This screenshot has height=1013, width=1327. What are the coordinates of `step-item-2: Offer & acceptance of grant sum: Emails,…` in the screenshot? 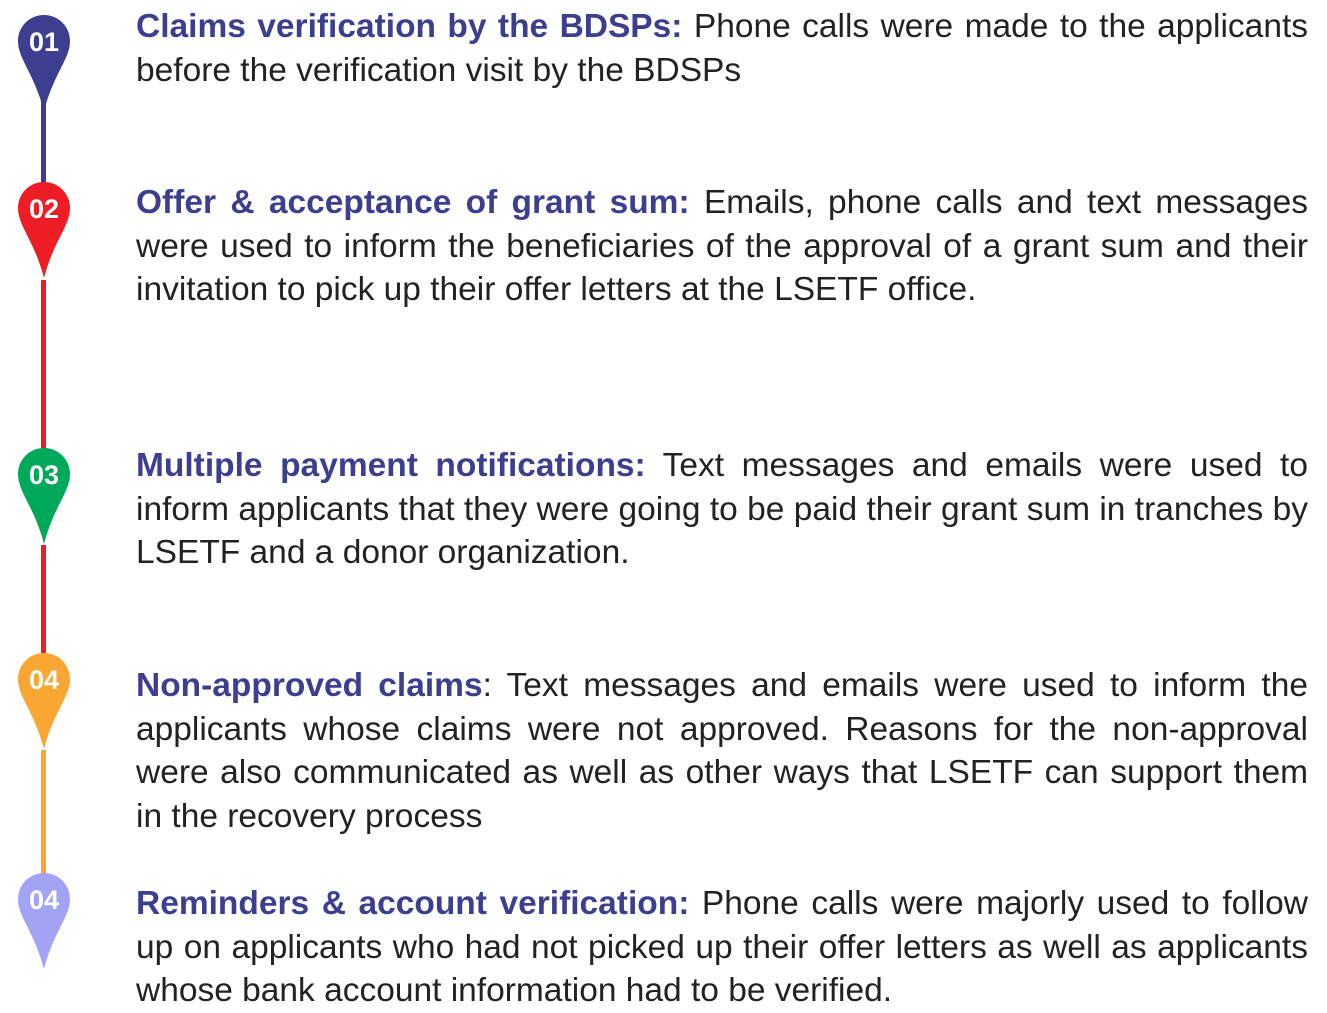 It's located at (722, 246).